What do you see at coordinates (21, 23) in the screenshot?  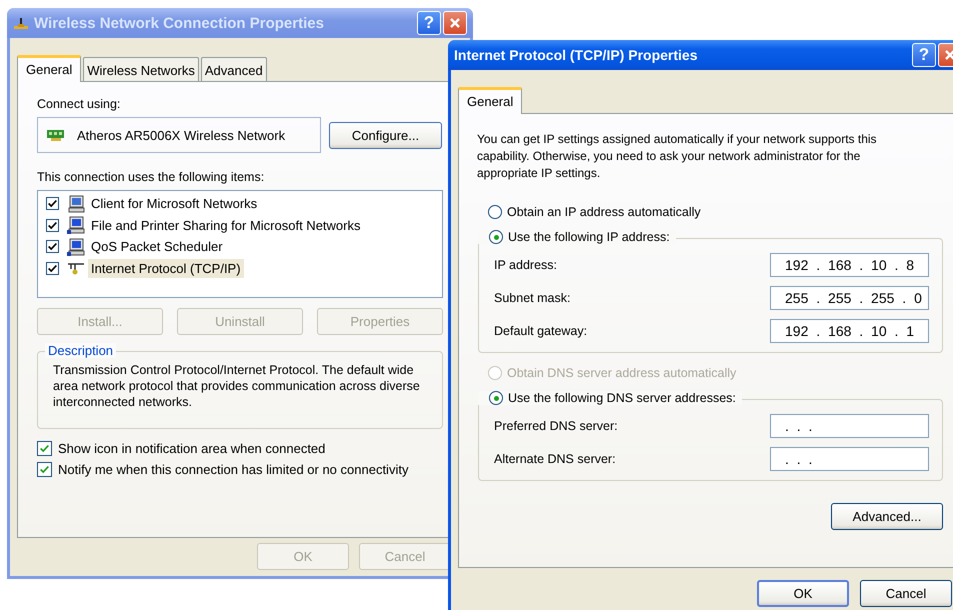 I see `network-icon` at bounding box center [21, 23].